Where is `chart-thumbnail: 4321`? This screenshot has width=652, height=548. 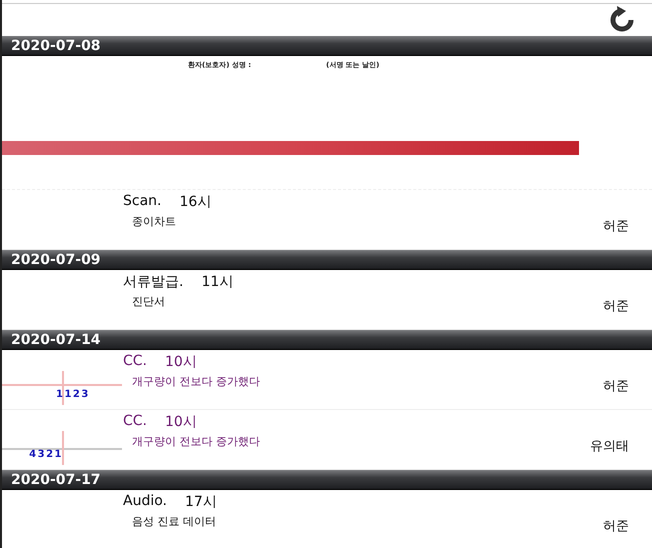 chart-thumbnail: 4321 is located at coordinates (62, 448).